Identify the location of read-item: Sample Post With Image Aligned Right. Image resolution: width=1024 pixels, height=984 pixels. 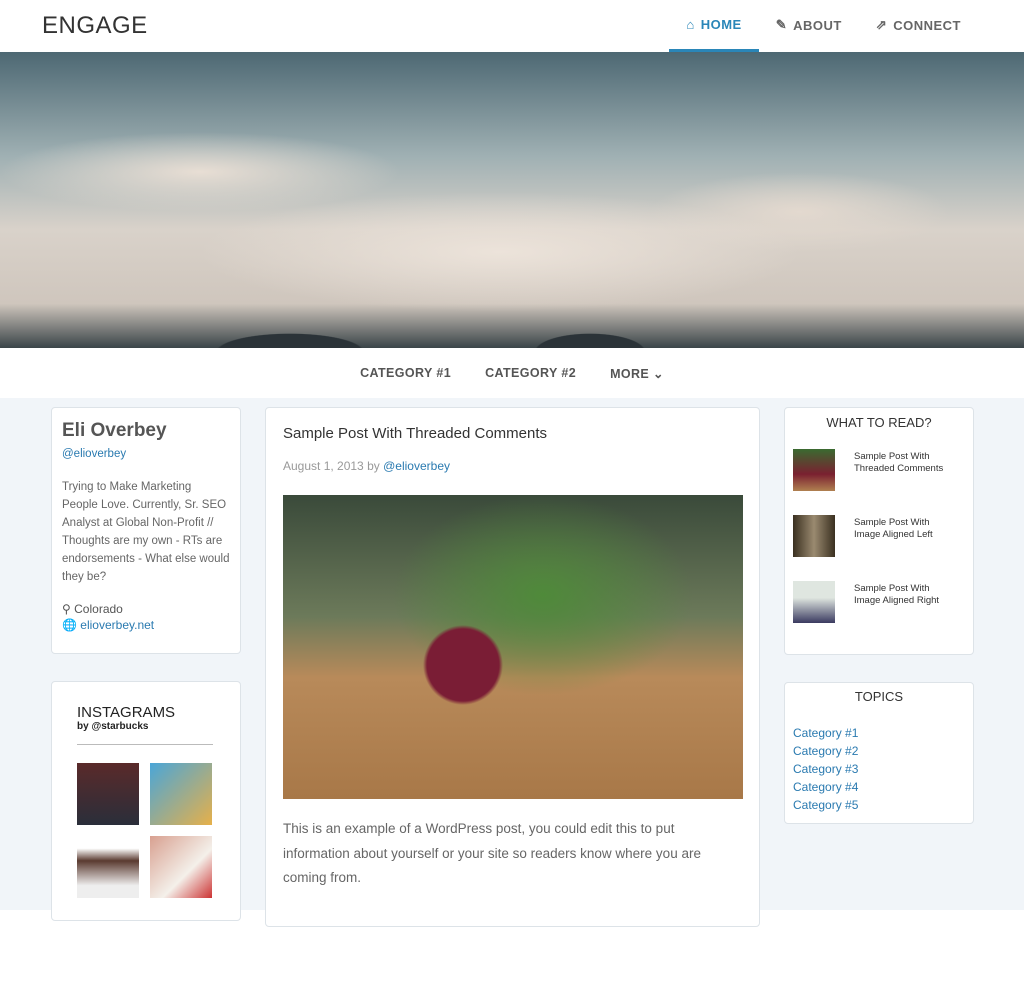
(879, 602).